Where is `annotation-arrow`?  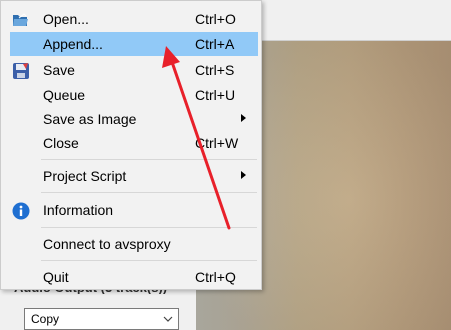 annotation-arrow is located at coordinates (196, 138).